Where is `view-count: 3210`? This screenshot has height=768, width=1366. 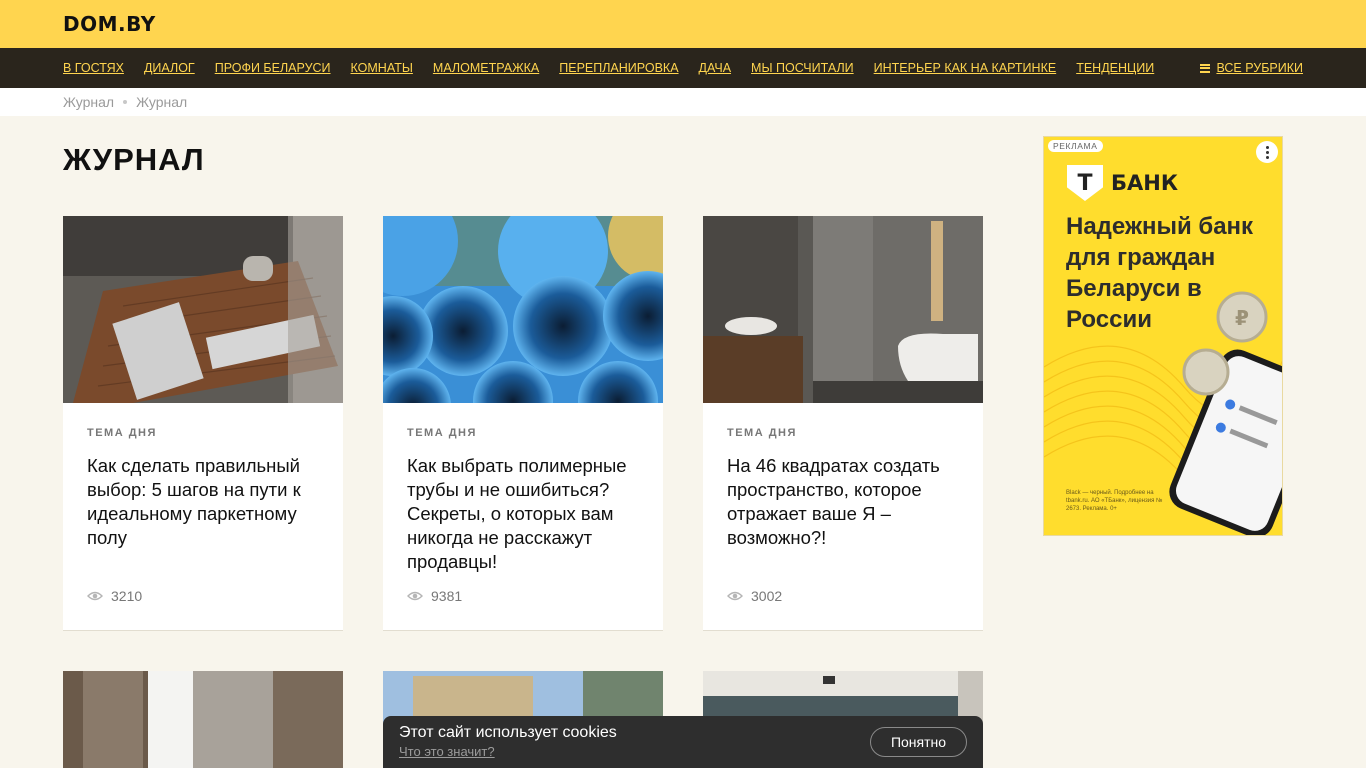
view-count: 3210 is located at coordinates (114, 596).